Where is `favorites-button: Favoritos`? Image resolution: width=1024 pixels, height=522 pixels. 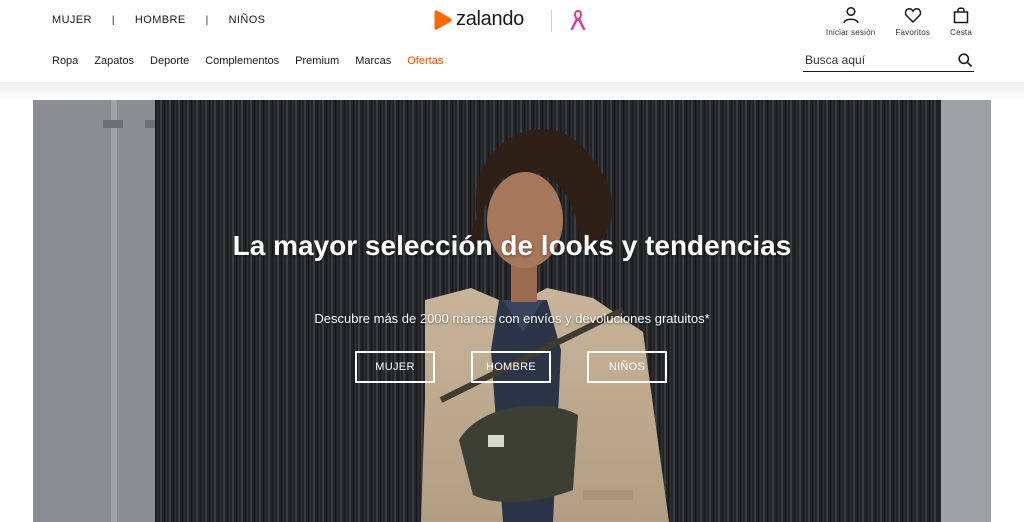 favorites-button: Favoritos is located at coordinates (912, 21).